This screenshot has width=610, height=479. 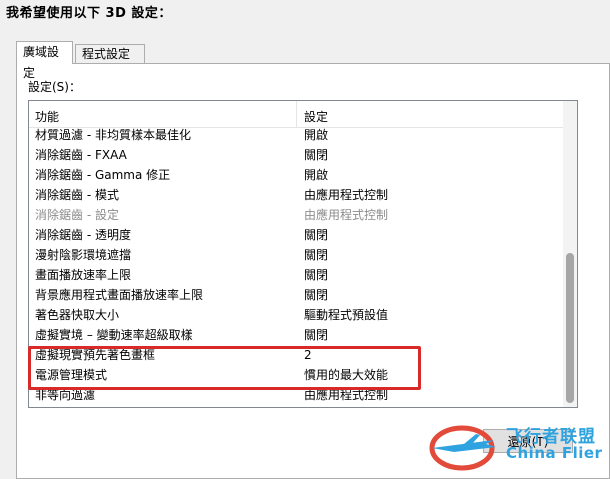 I want to click on header-feature: 功能, so click(x=47, y=116).